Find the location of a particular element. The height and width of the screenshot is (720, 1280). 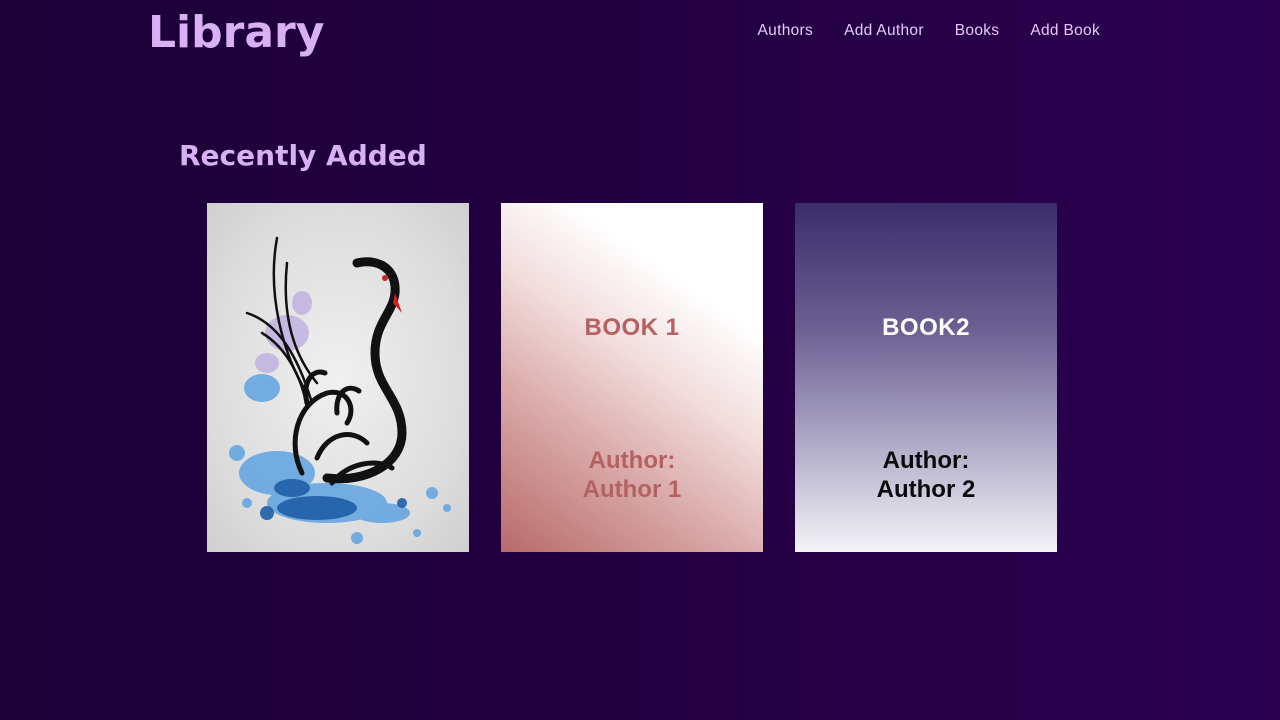

book-cover-title: BOOK 1 is located at coordinates (632, 327).